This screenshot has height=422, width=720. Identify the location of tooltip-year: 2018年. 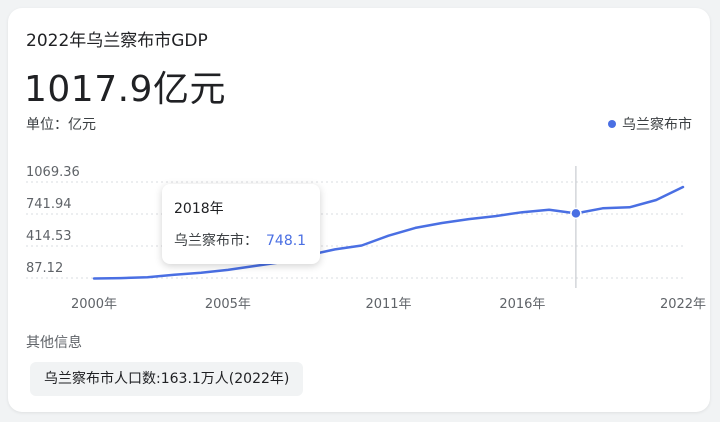
(199, 209).